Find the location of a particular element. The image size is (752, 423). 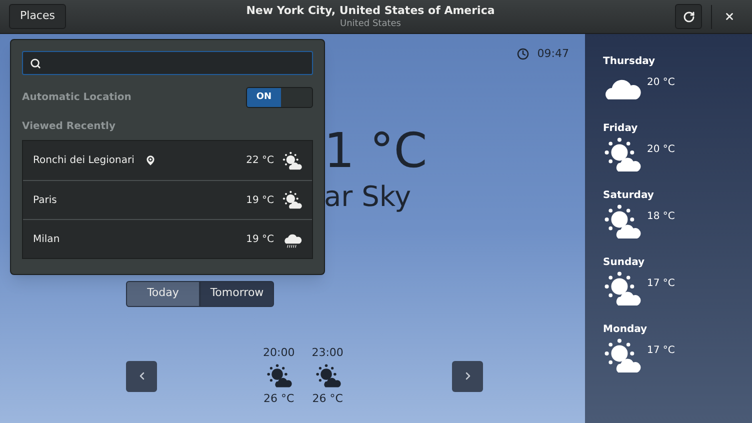

place-row: Milan 19 °C is located at coordinates (167, 238).